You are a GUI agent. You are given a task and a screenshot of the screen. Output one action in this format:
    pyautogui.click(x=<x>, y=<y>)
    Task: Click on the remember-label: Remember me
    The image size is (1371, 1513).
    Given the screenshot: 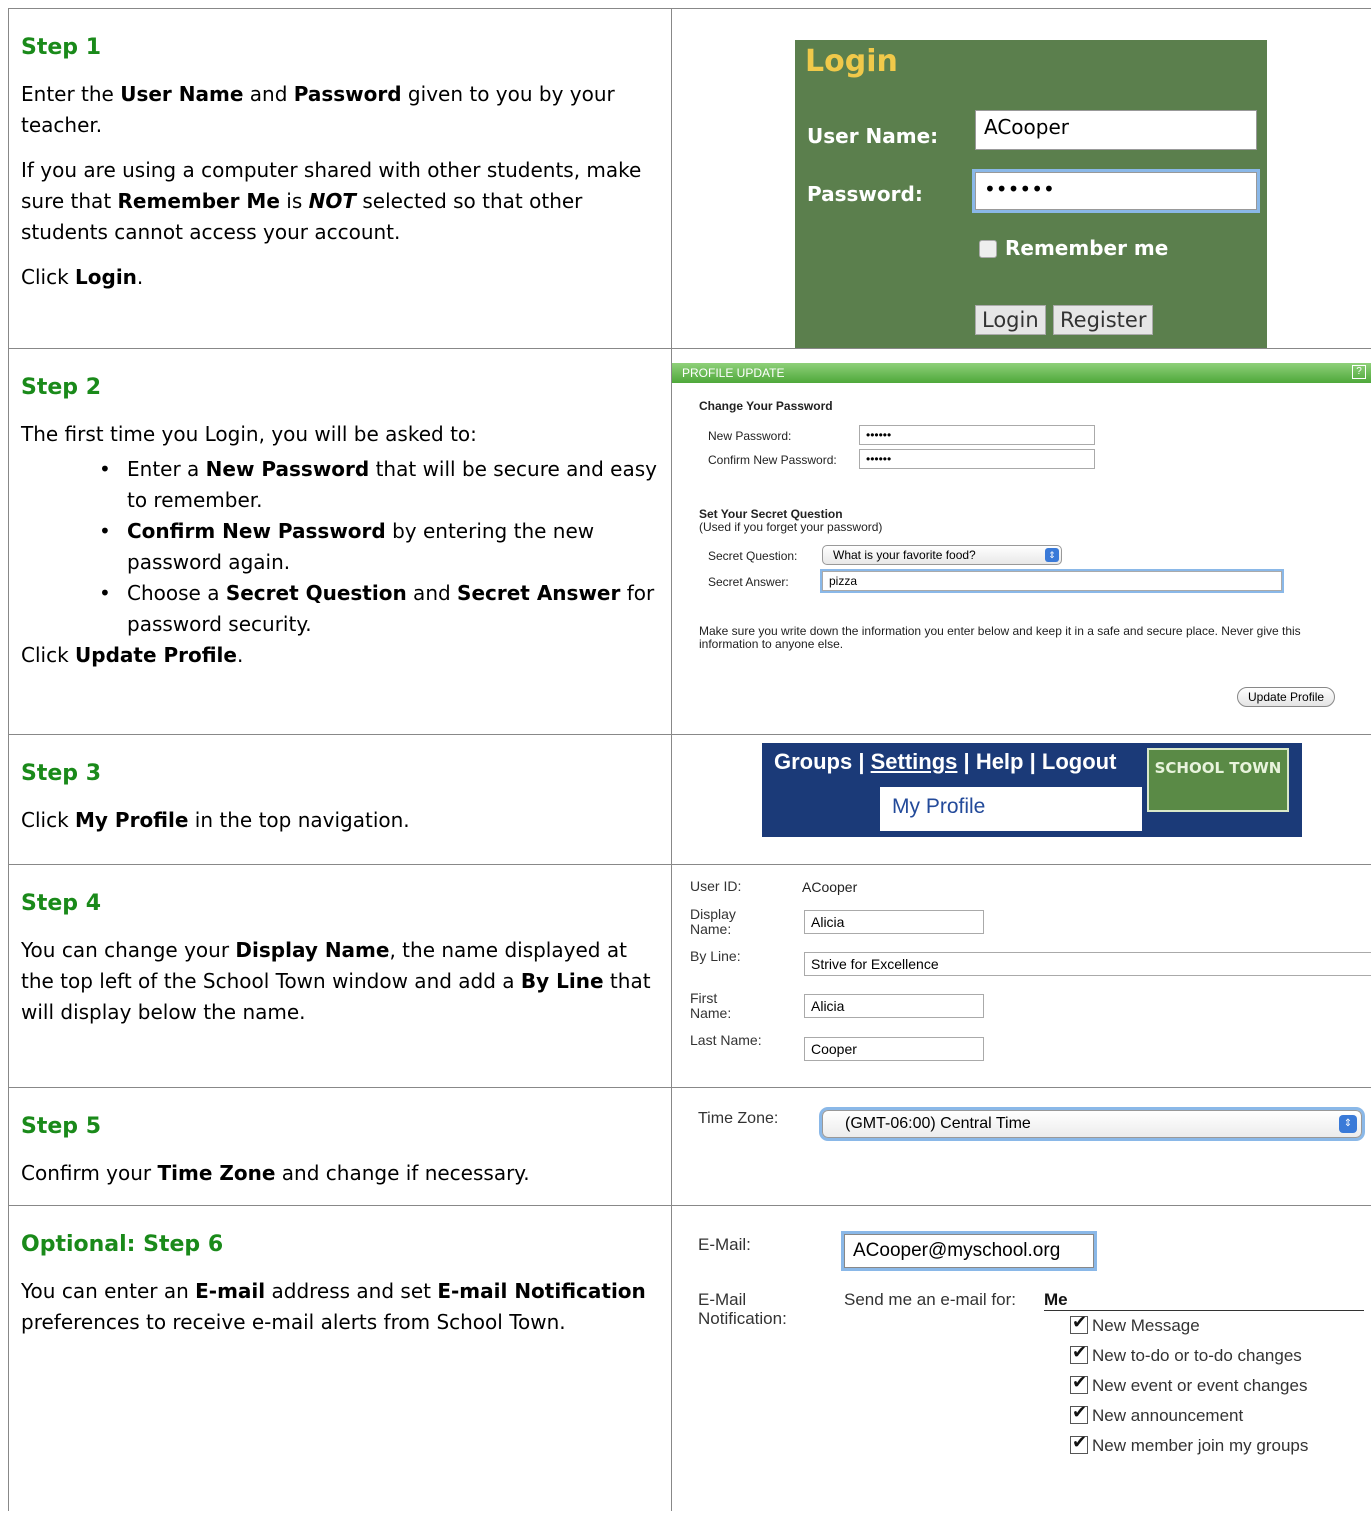 What is the action you would take?
    pyautogui.click(x=1087, y=248)
    